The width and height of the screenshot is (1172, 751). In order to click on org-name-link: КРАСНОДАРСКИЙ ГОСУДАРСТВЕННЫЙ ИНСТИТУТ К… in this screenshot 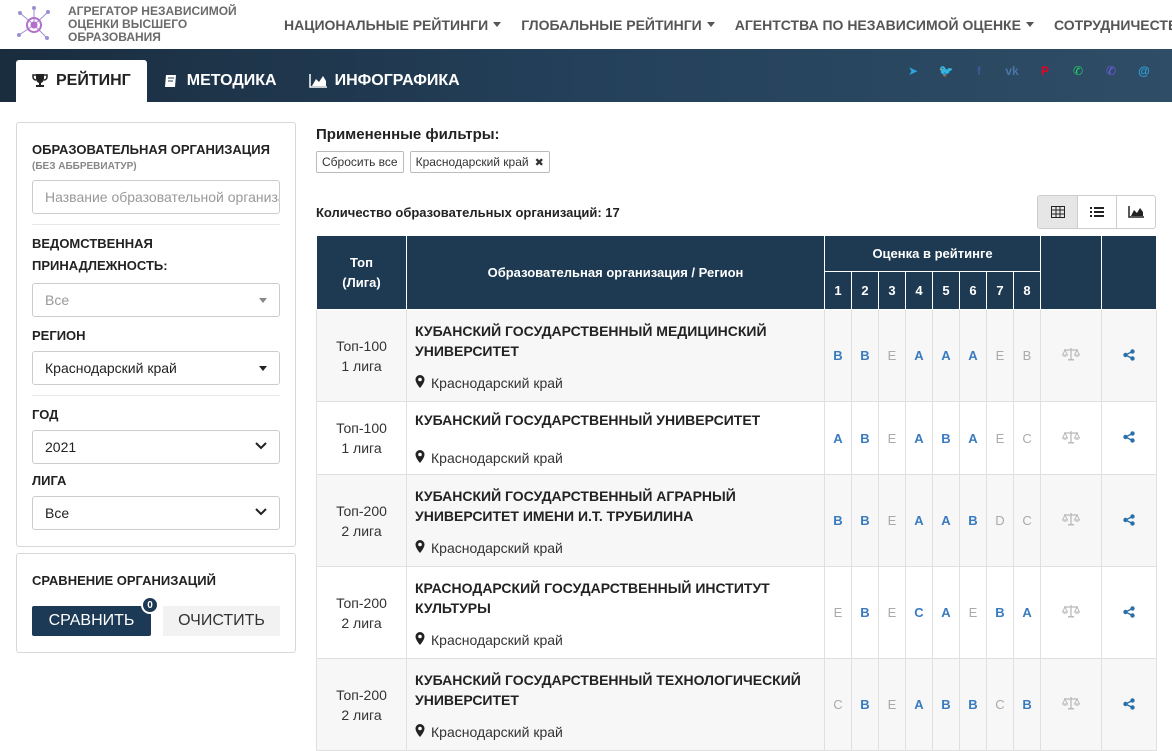, I will do `click(615, 598)`.